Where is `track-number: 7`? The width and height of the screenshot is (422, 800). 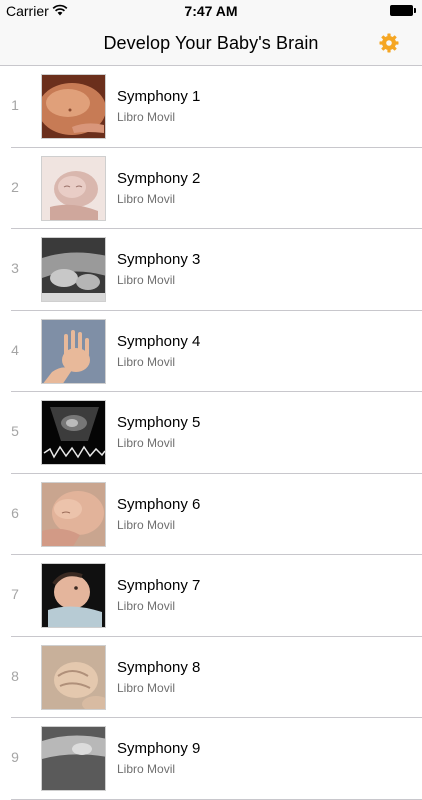
track-number: 7 is located at coordinates (15, 594).